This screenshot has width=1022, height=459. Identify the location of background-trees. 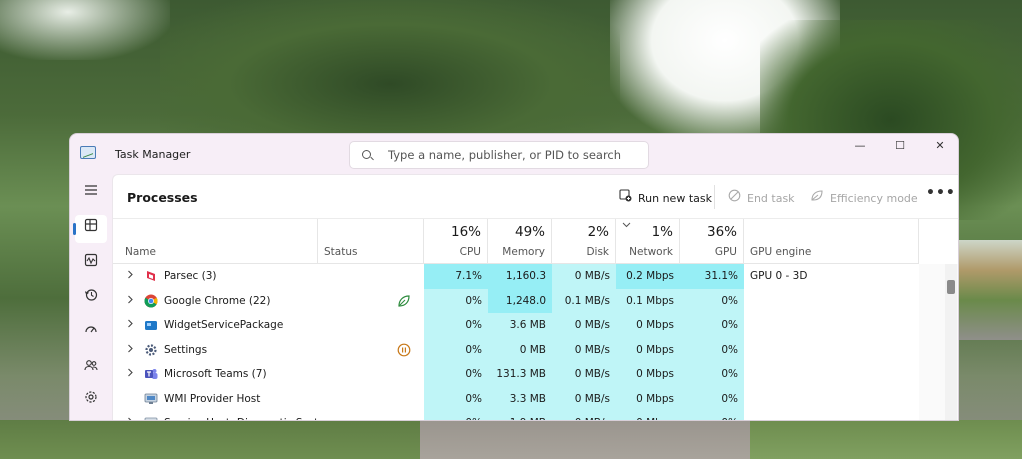
(390, 70).